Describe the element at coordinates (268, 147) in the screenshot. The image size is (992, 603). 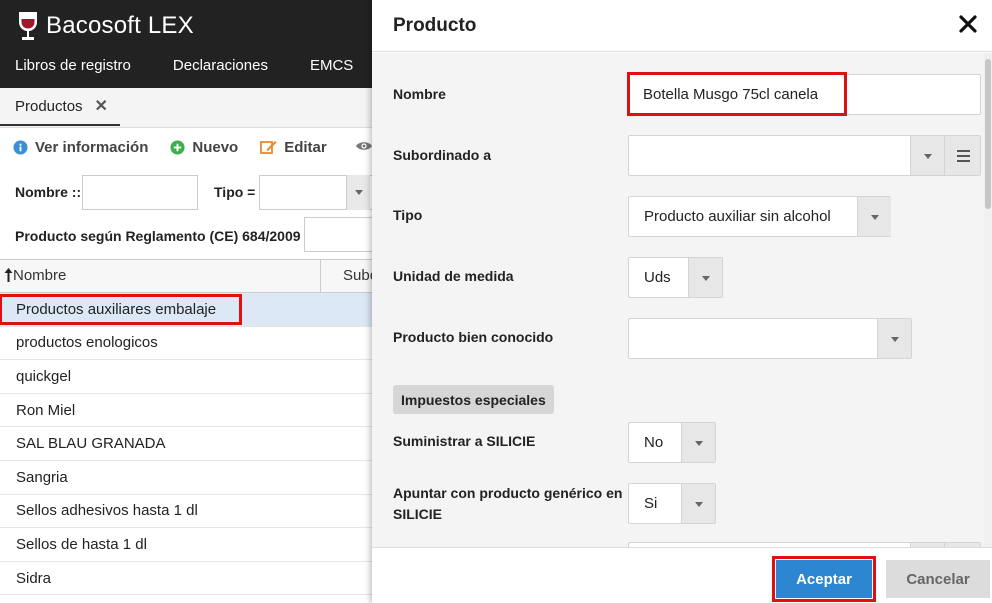
I see `edit-icon` at that location.